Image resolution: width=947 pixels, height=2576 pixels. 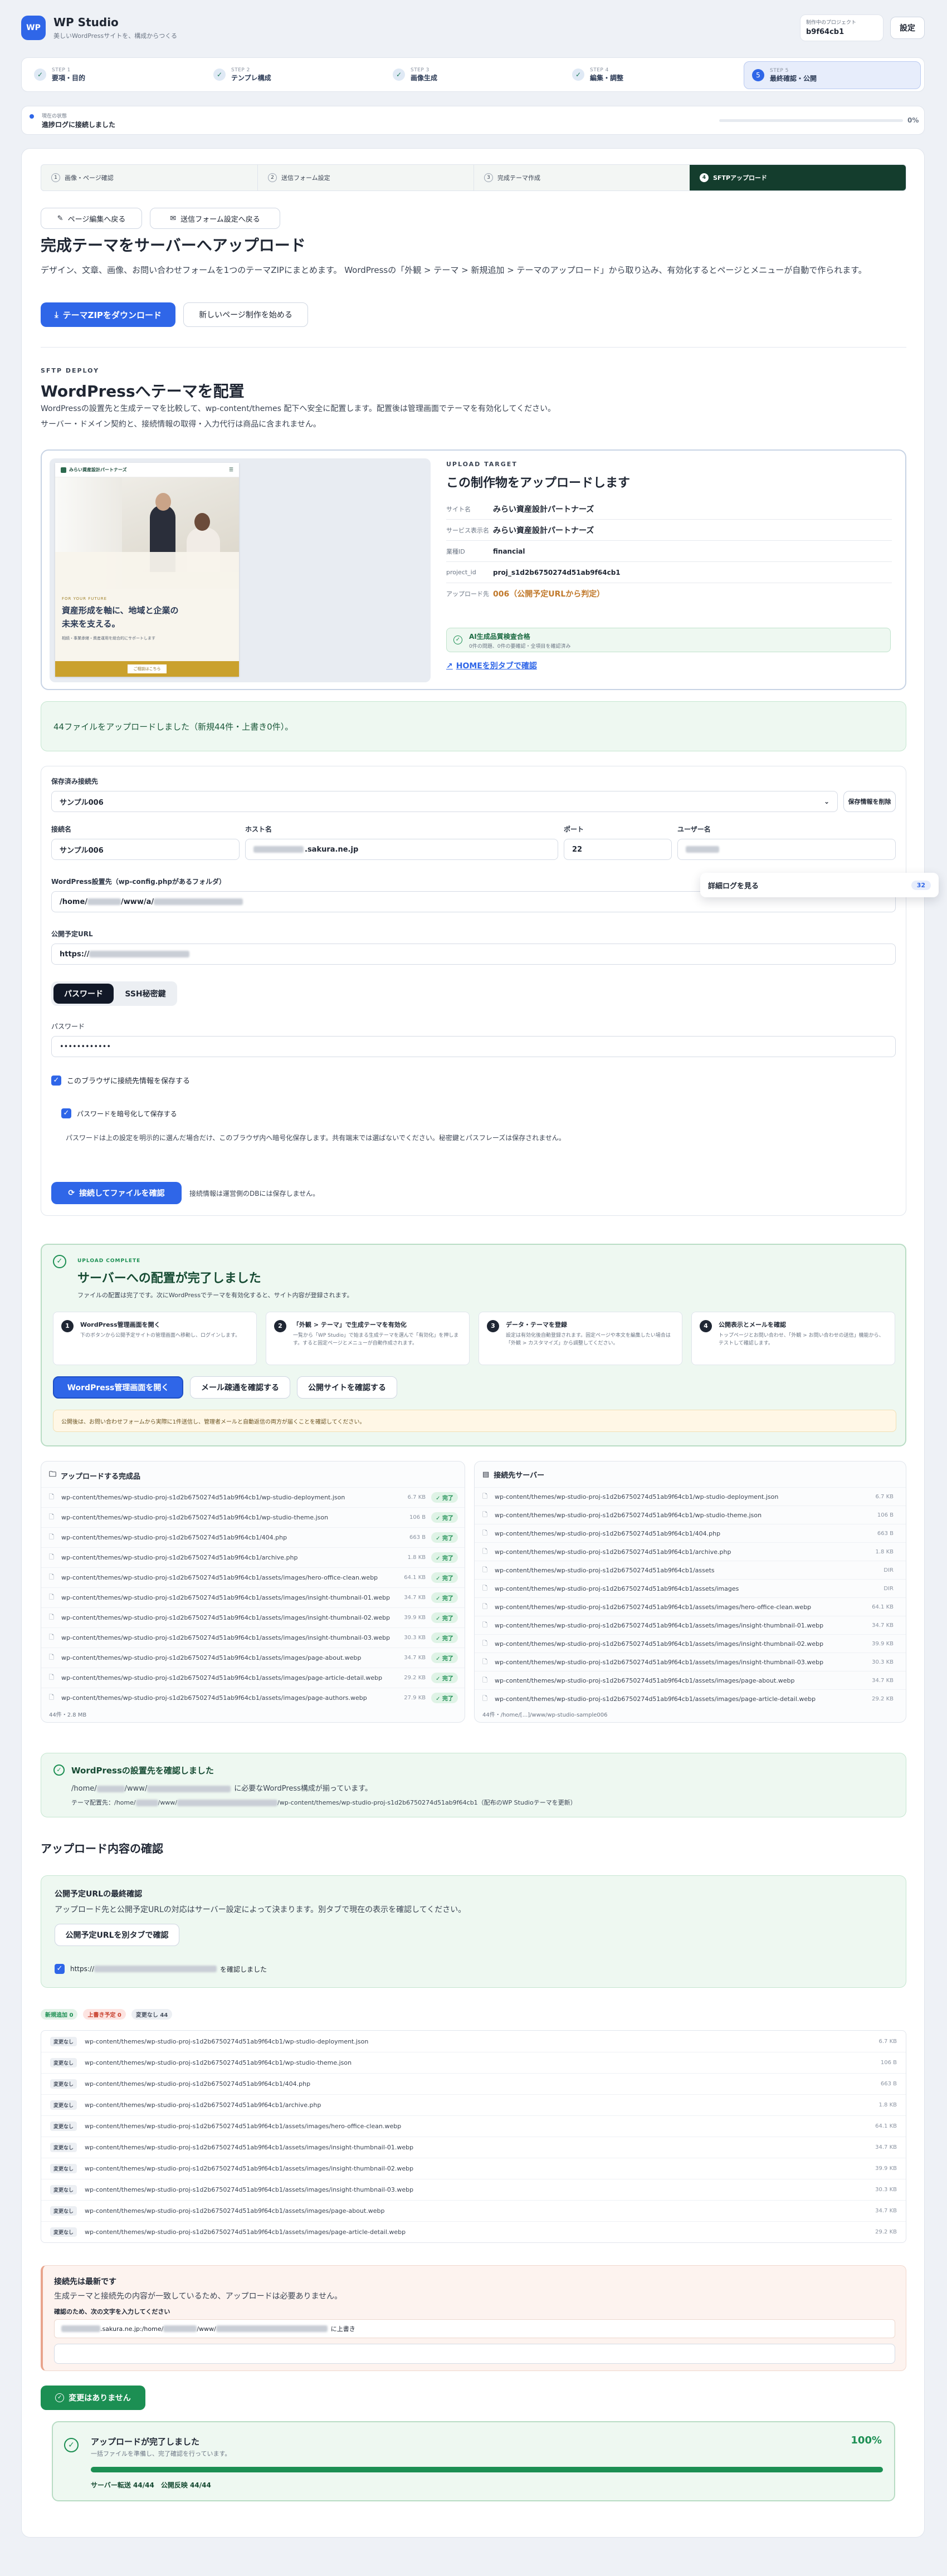 I want to click on port-input: 22, so click(x=618, y=849).